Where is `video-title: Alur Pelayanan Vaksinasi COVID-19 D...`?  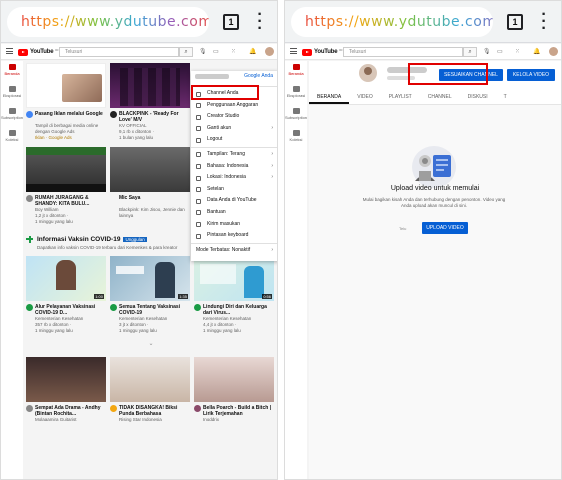
video-title: Alur Pelayanan Vaksinasi COVID-19 D... is located at coordinates (66, 310).